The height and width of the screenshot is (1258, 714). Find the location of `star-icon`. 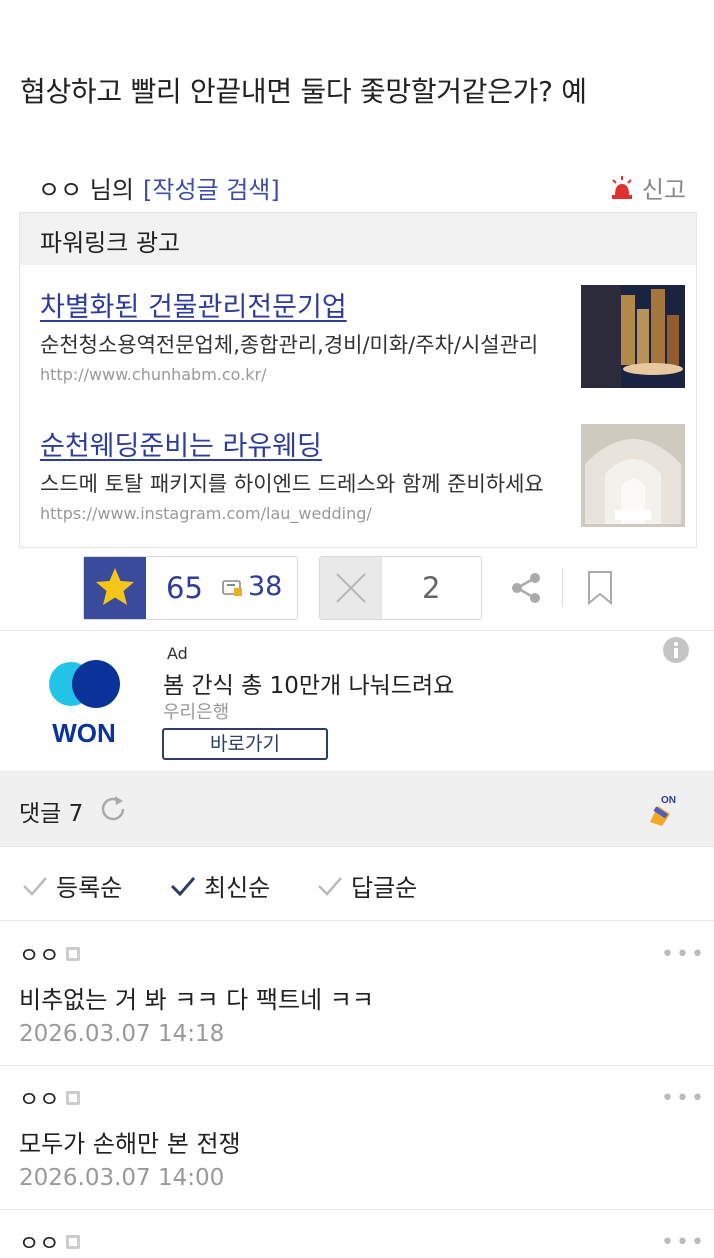

star-icon is located at coordinates (115, 586).